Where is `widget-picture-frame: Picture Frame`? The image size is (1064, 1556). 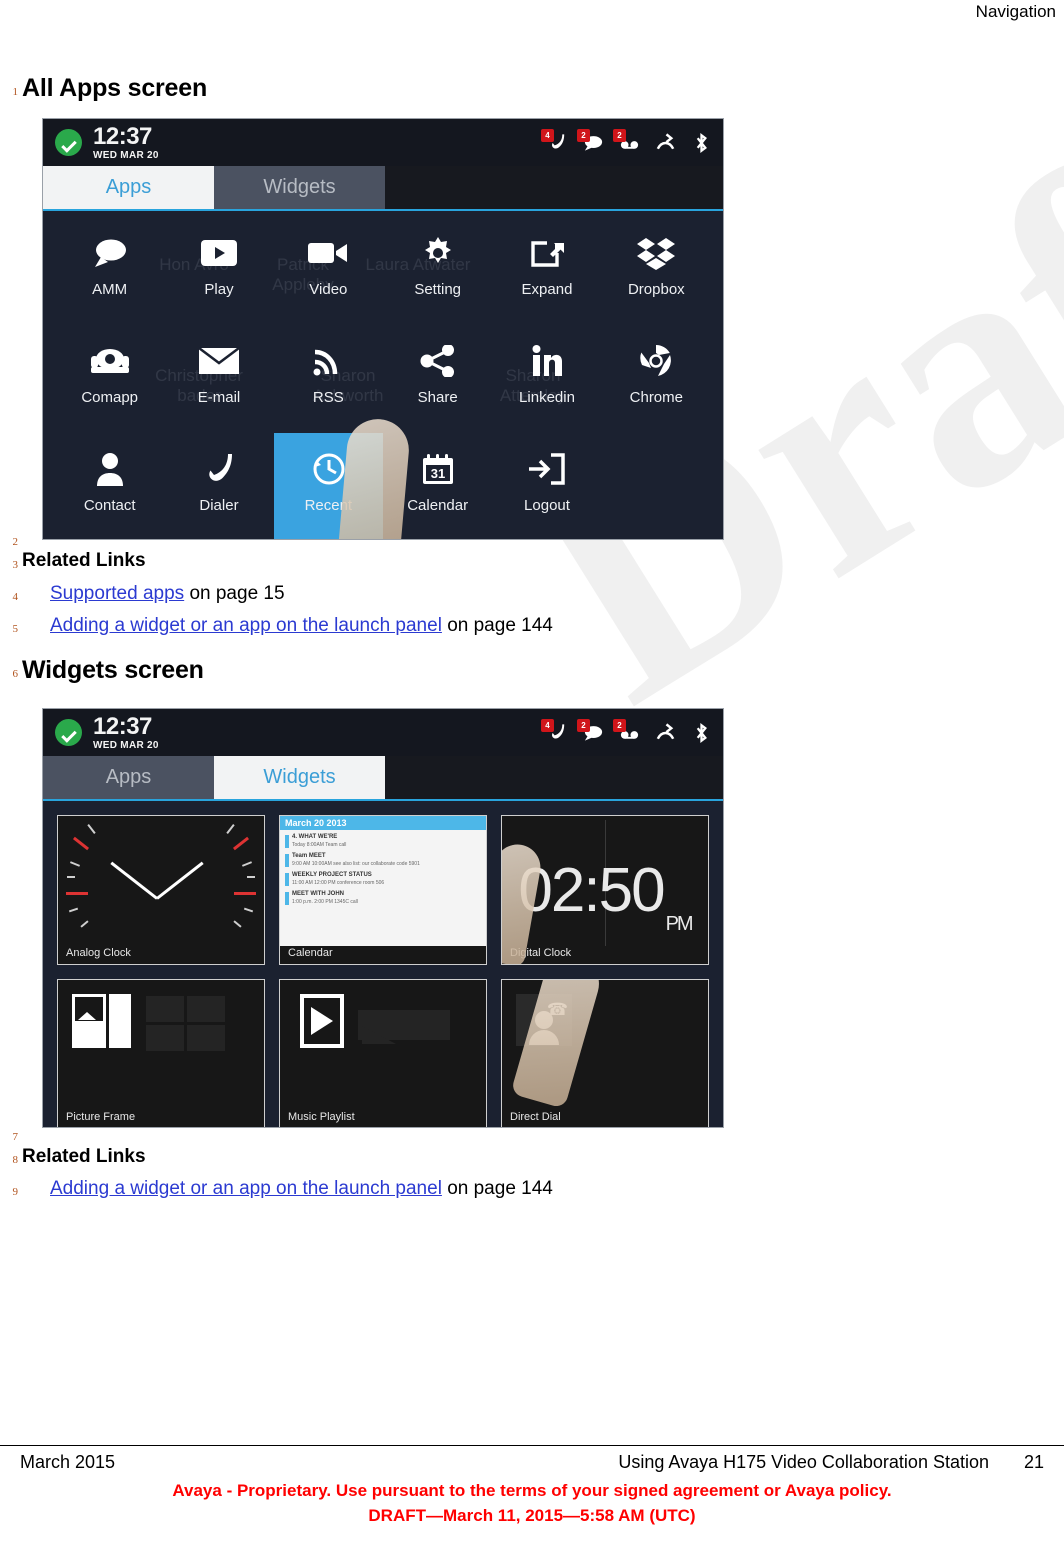 widget-picture-frame: Picture Frame is located at coordinates (161, 1053).